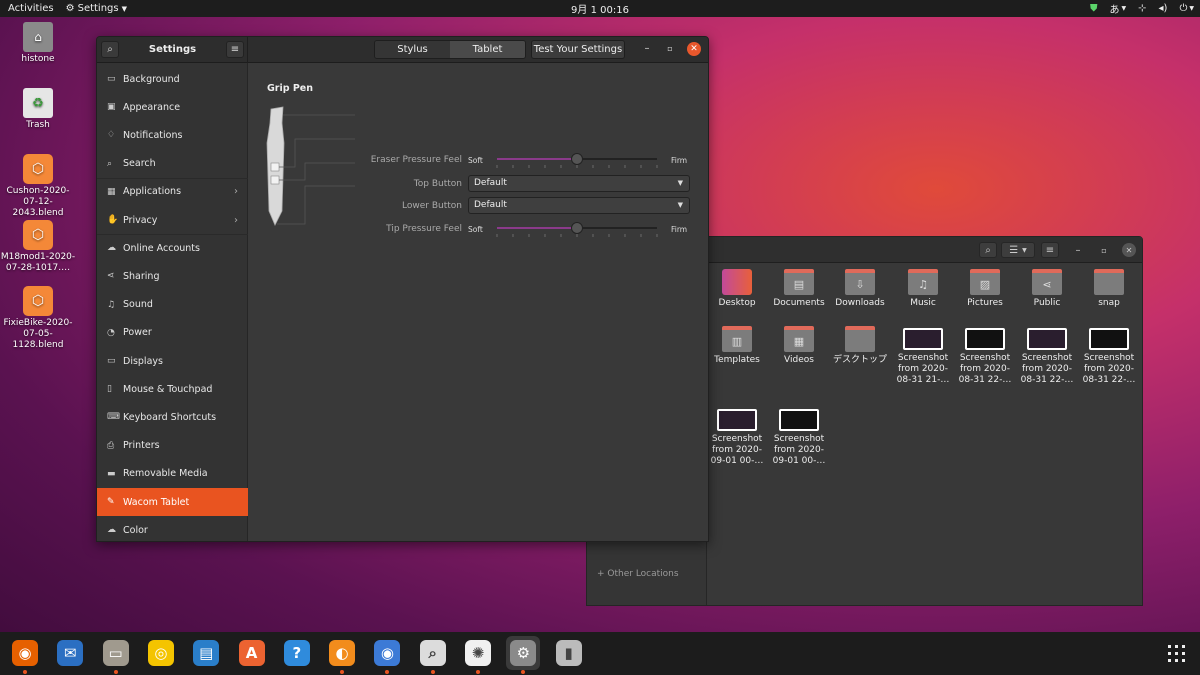 The width and height of the screenshot is (1200, 675). Describe the element at coordinates (342, 655) in the screenshot. I see `blender-launcher: ◐` at that location.